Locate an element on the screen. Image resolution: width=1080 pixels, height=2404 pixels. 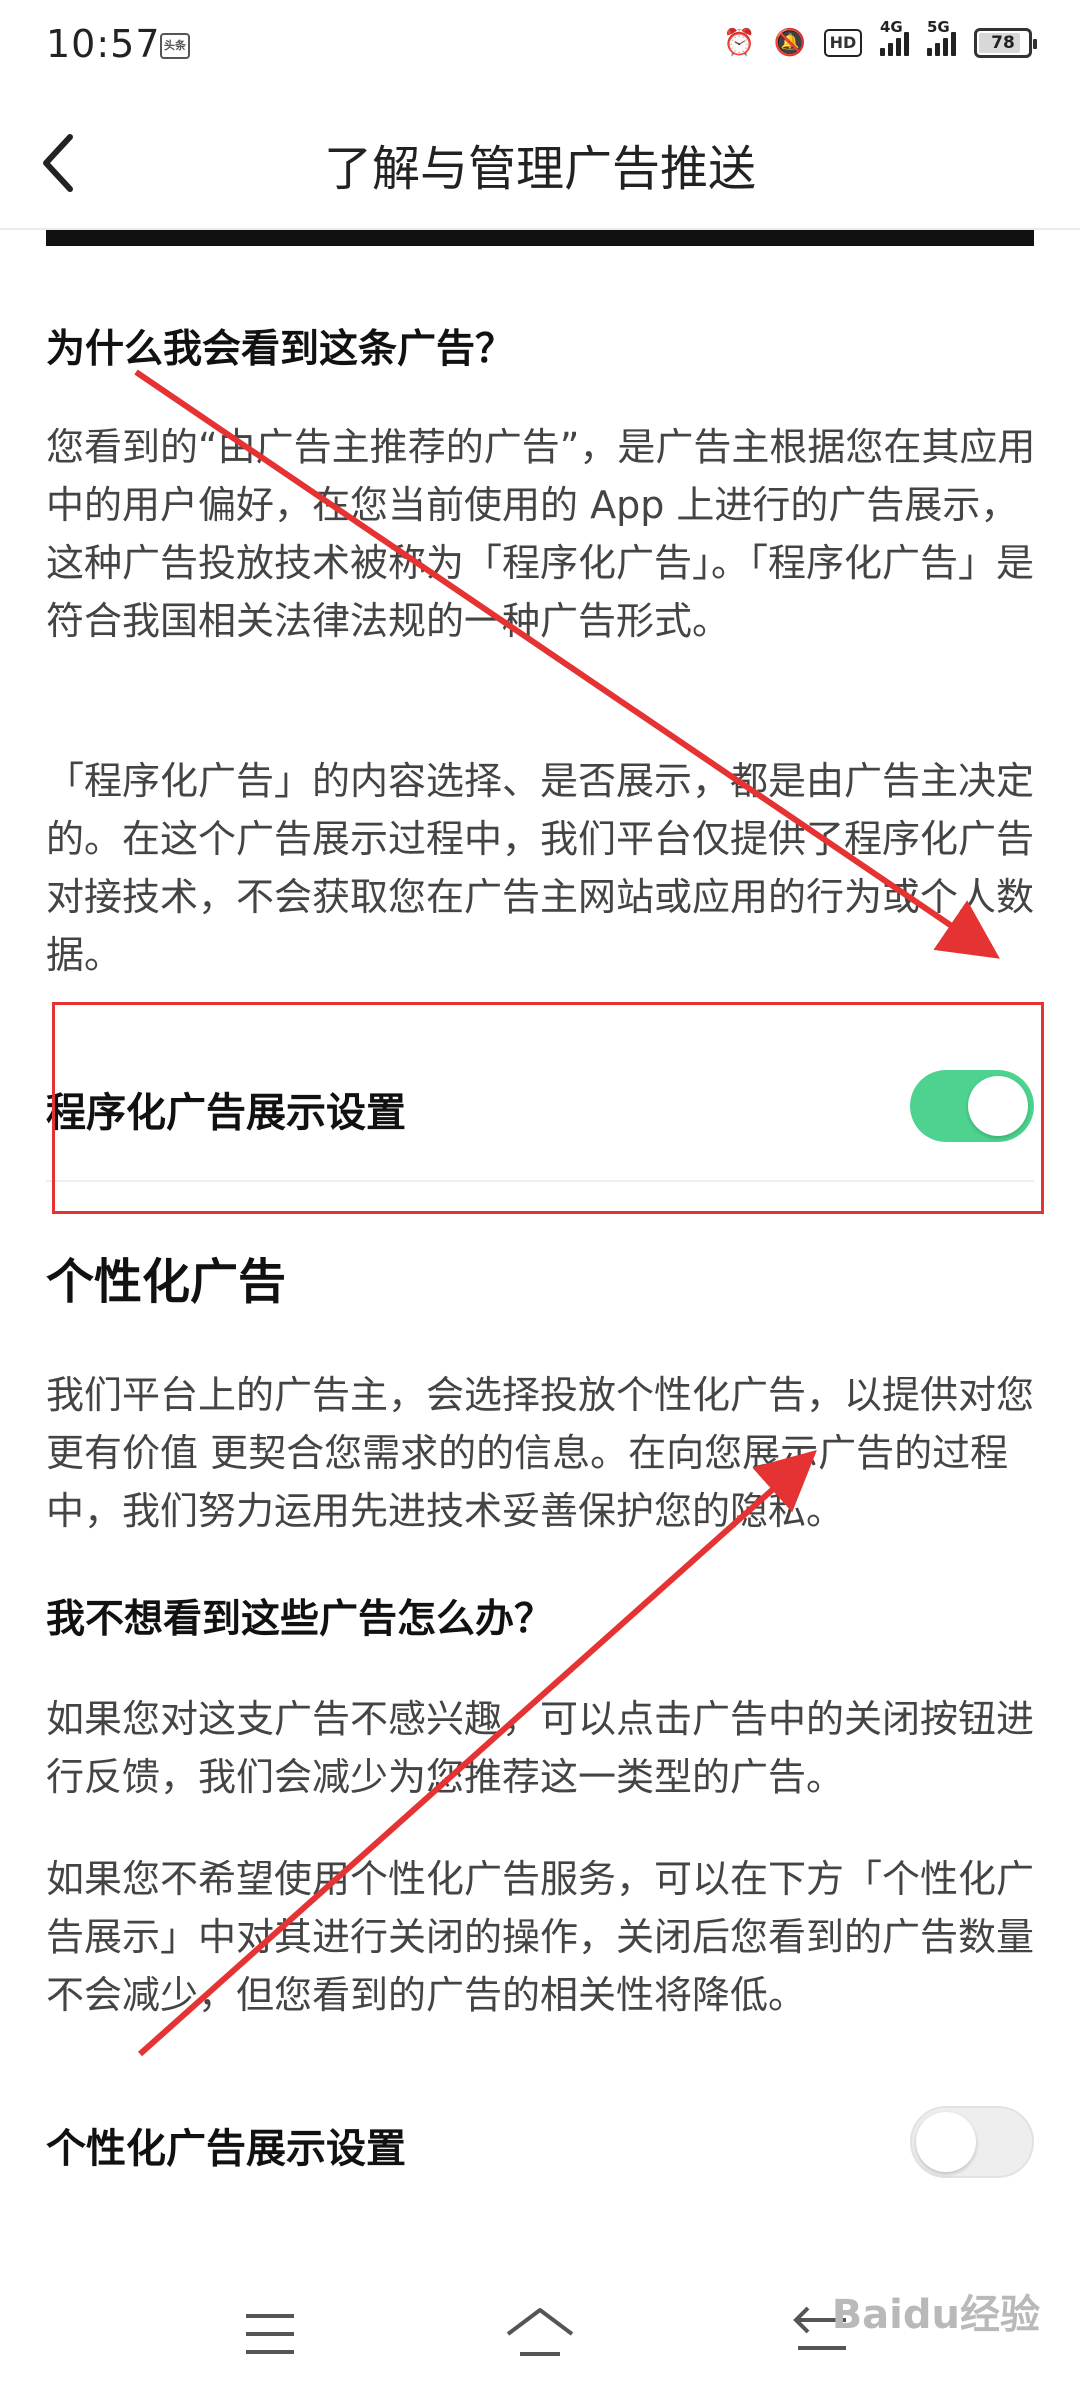
personalized-ad-title: 个性化广告 is located at coordinates (166, 1282).